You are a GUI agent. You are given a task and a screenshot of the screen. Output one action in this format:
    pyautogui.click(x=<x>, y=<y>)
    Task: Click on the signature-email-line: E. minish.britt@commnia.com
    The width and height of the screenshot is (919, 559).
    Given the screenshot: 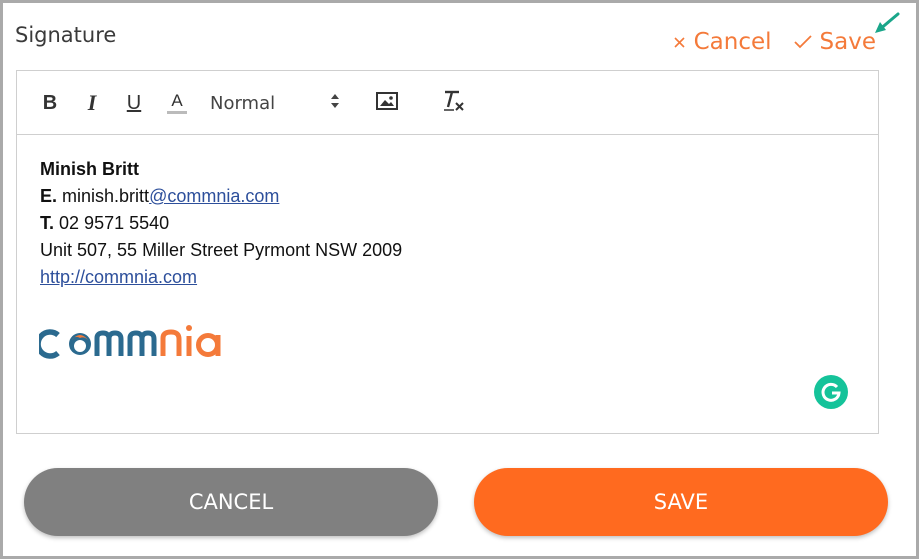 What is the action you would take?
    pyautogui.click(x=221, y=196)
    